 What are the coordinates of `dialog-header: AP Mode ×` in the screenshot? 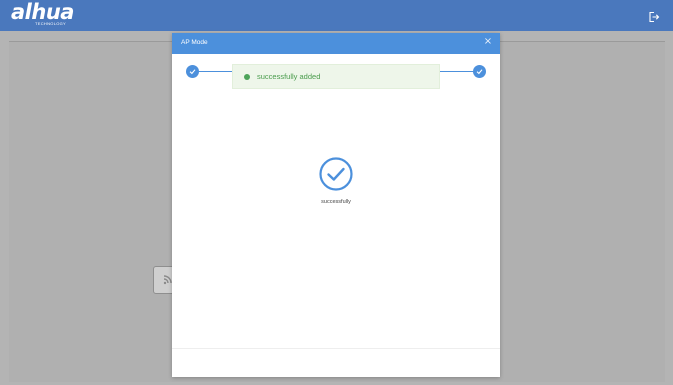 It's located at (336, 43).